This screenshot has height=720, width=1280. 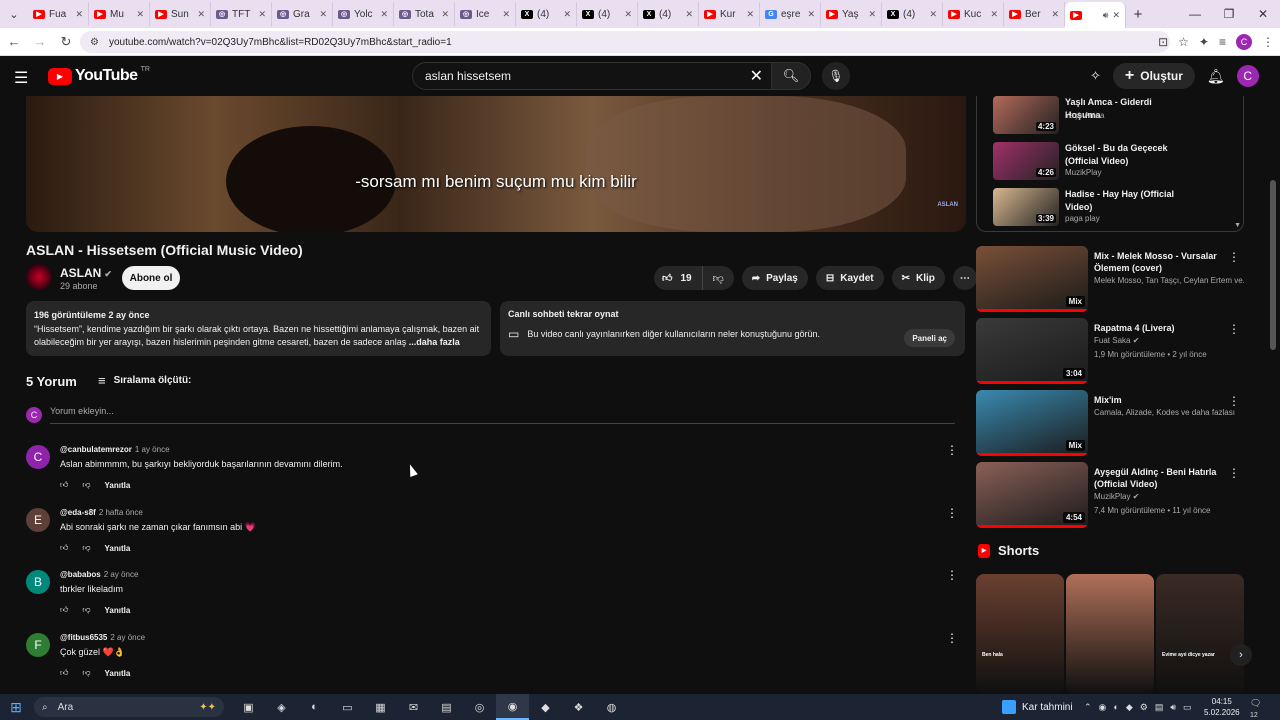 What do you see at coordinates (1216, 76) in the screenshot?
I see `notifications-bell-icon: 🔔︎` at bounding box center [1216, 76].